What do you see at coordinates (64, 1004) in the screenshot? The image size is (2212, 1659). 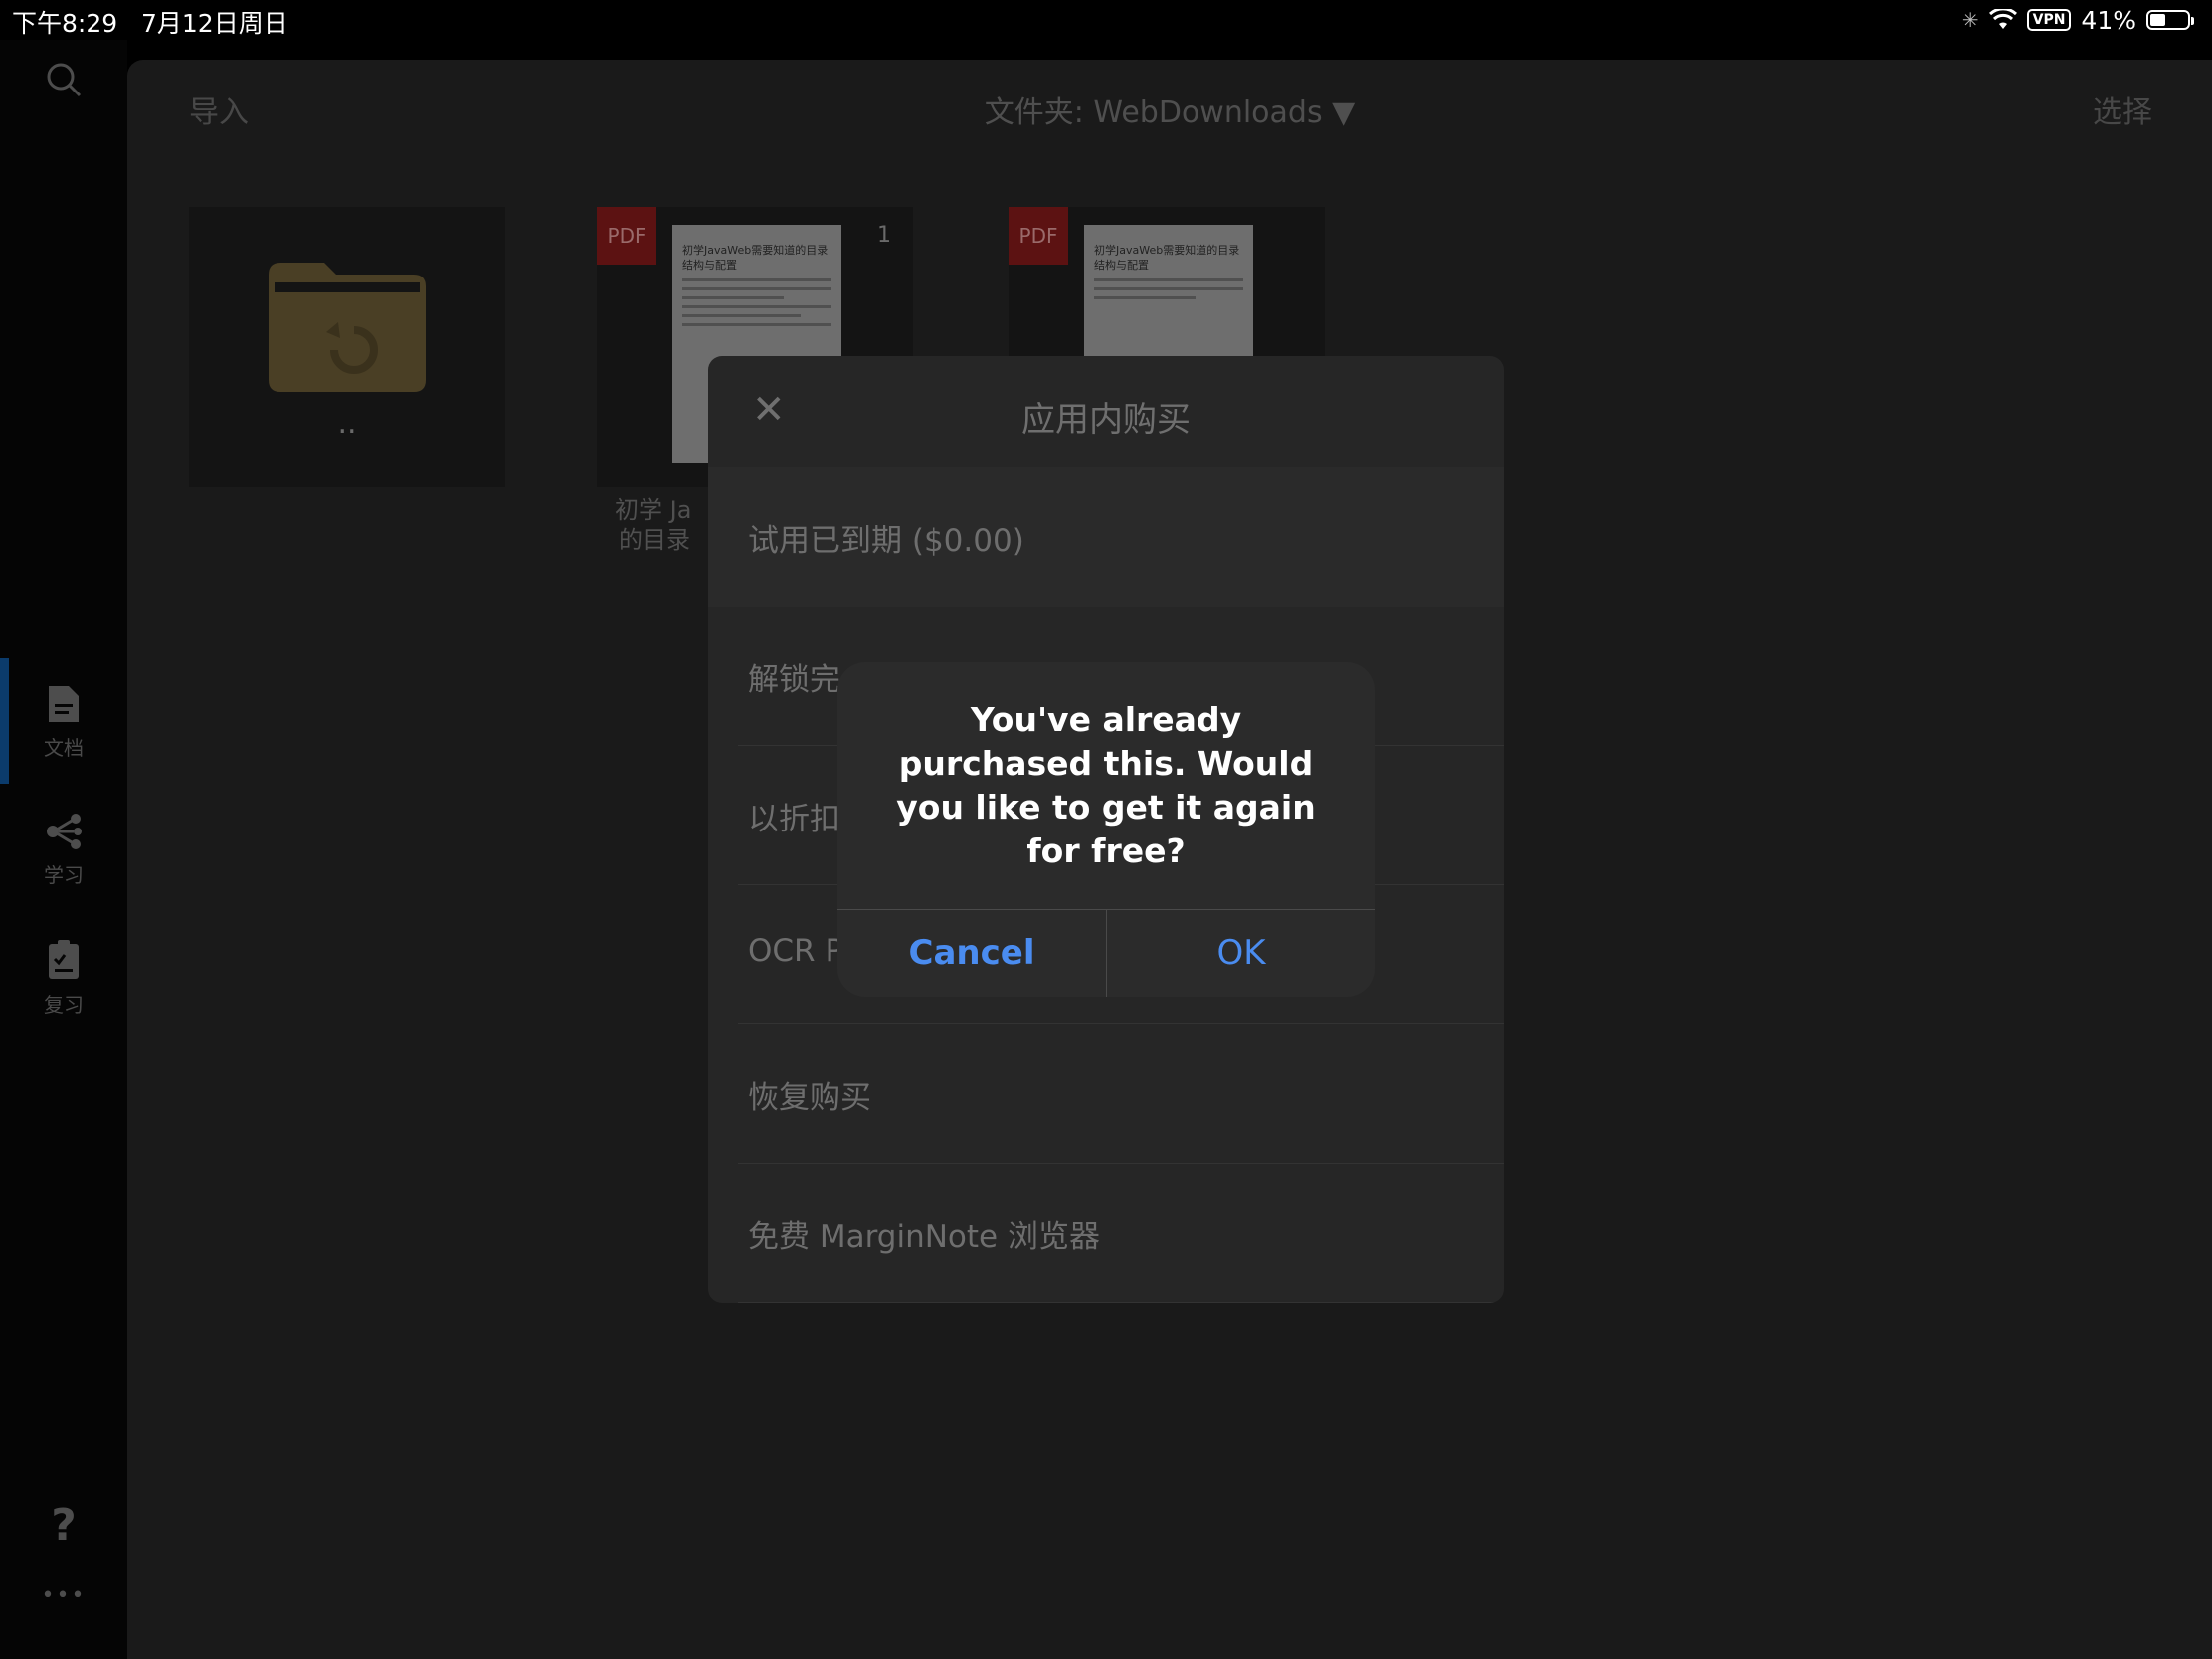 I see `sidebar-item-label: 复习` at bounding box center [64, 1004].